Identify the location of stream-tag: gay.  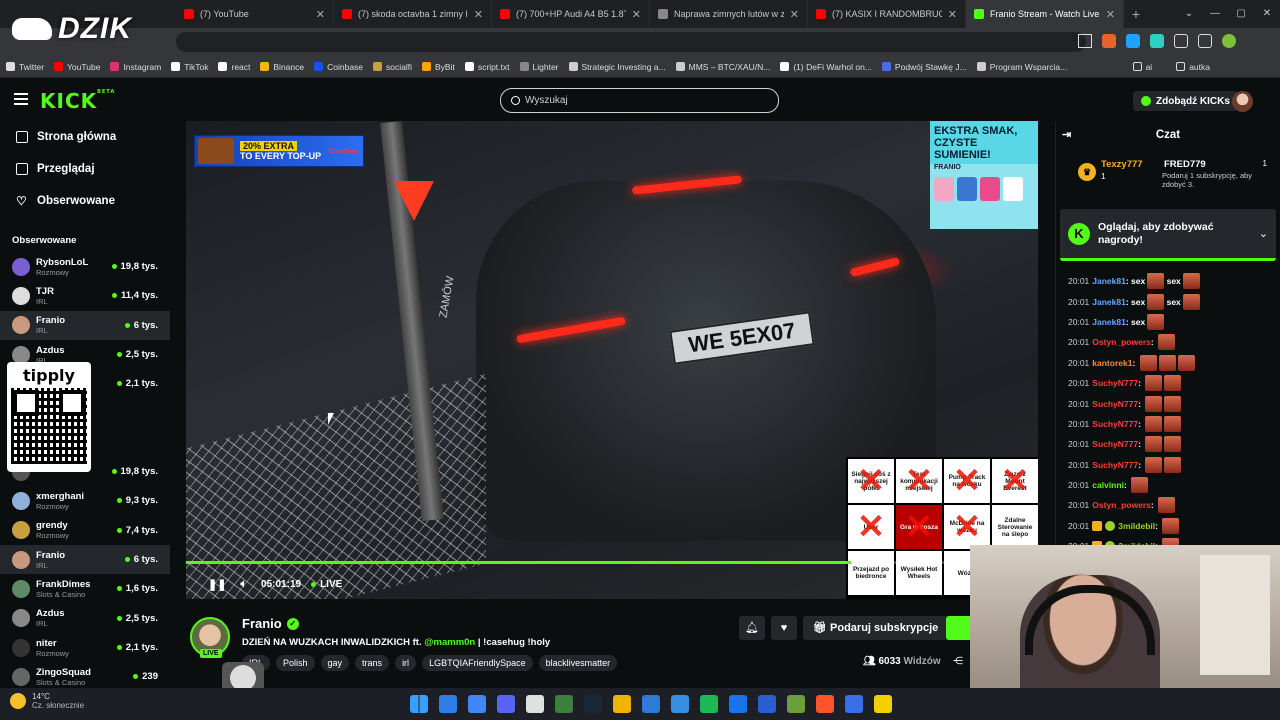
(335, 663).